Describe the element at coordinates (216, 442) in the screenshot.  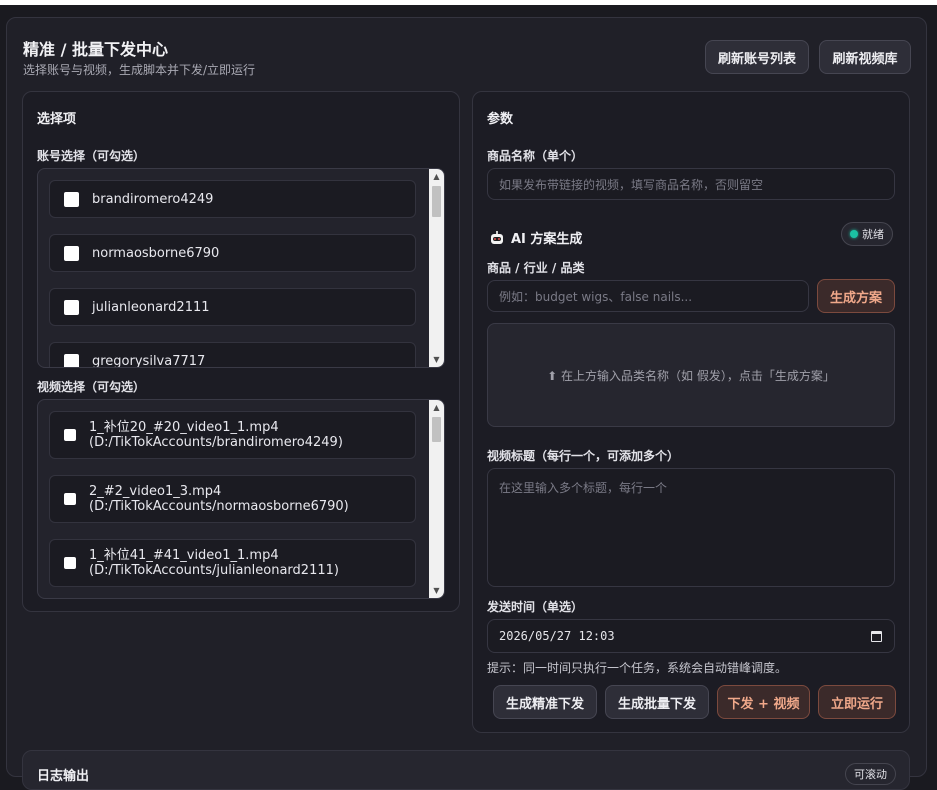
I see `video-path: (D:/TikTokAccounts/brandiromero4249)` at that location.